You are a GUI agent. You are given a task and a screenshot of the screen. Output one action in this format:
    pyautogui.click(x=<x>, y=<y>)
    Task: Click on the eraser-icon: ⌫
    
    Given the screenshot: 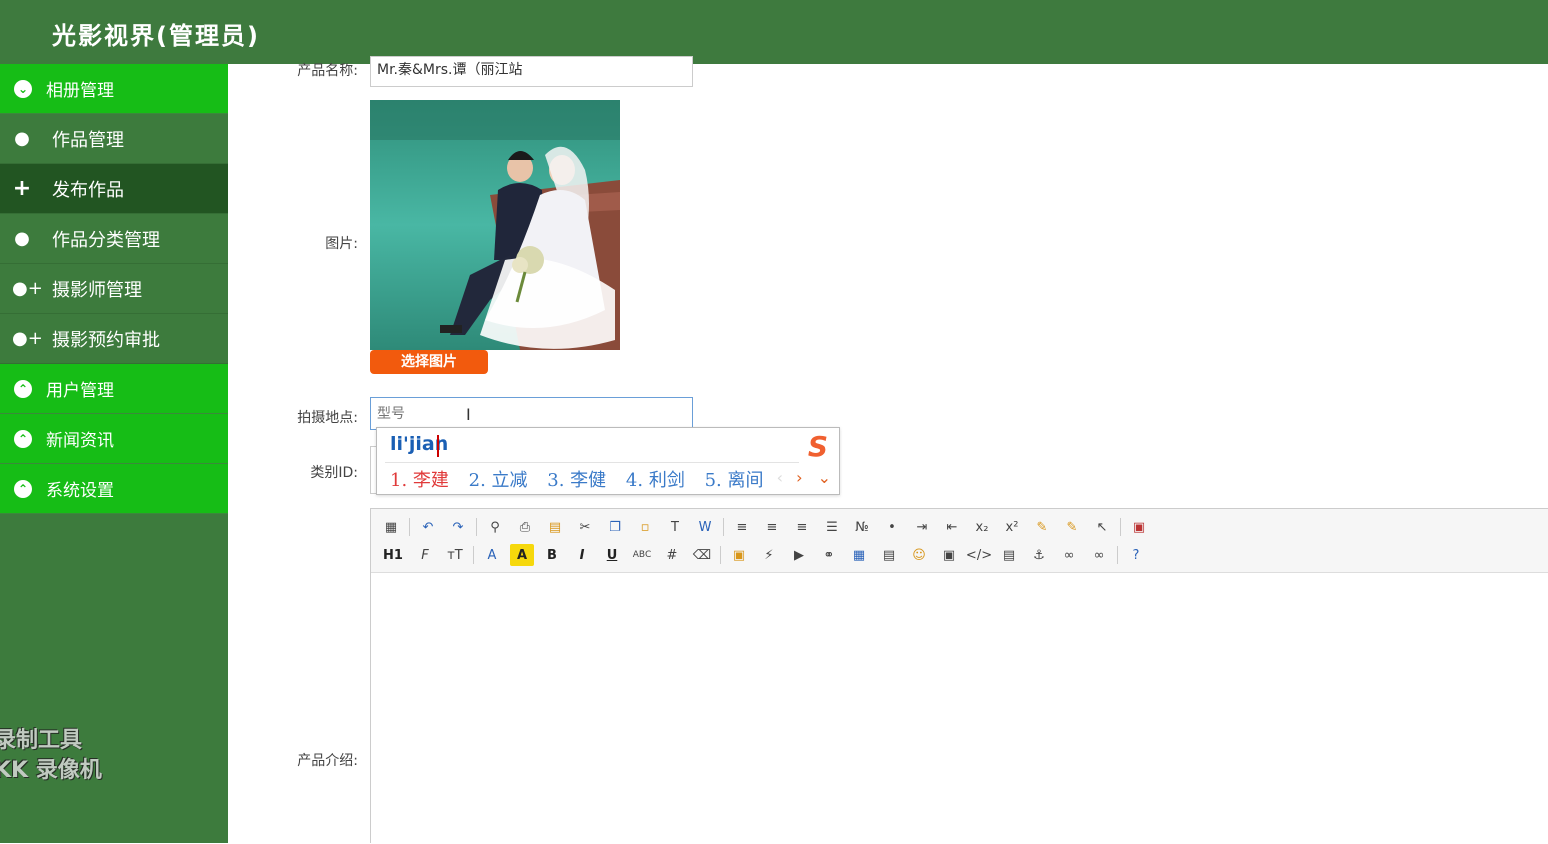 What is the action you would take?
    pyautogui.click(x=702, y=555)
    